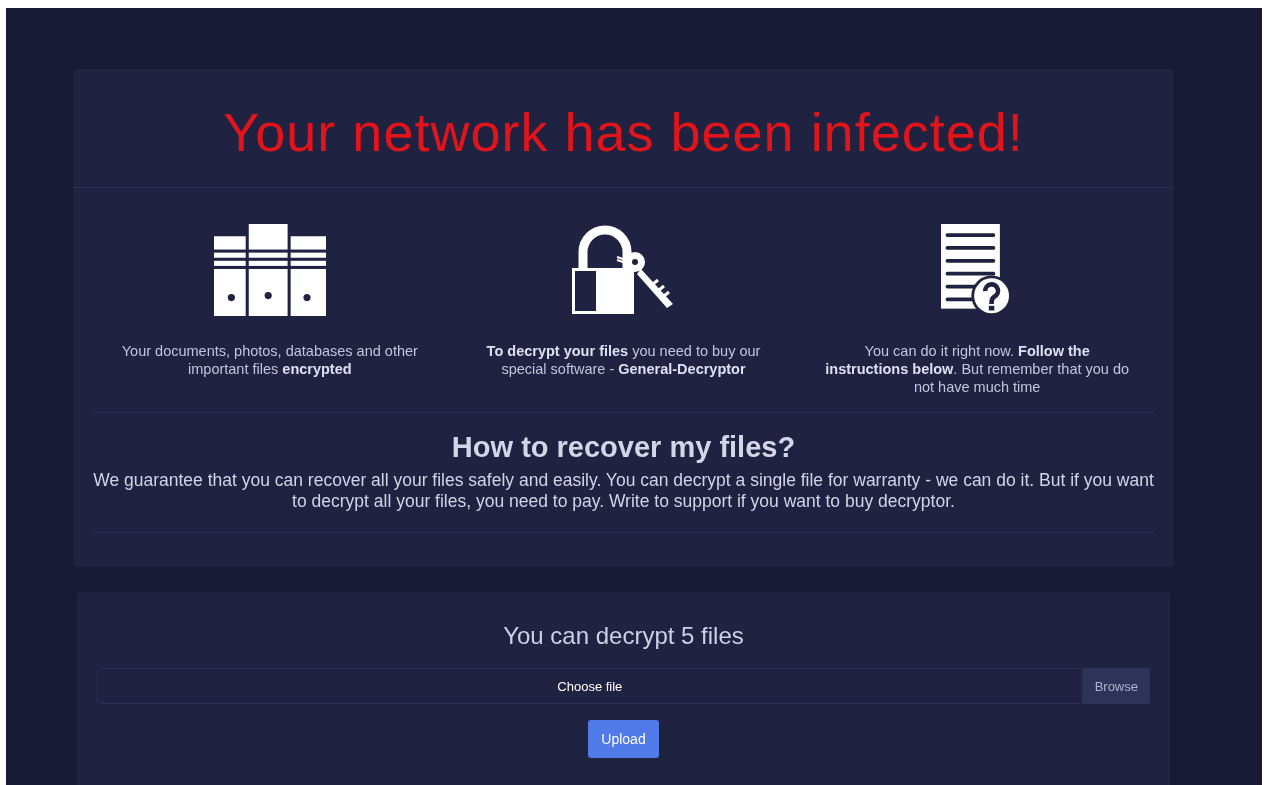  What do you see at coordinates (623, 491) in the screenshot?
I see `section-text: We guarantee that you can recover all your files safely and easily. You can decrypt a single file for warranty - we can do it. But if you want to decrypt all your files, you need to pay. Write to support if you want to buy decryptor.` at bounding box center [623, 491].